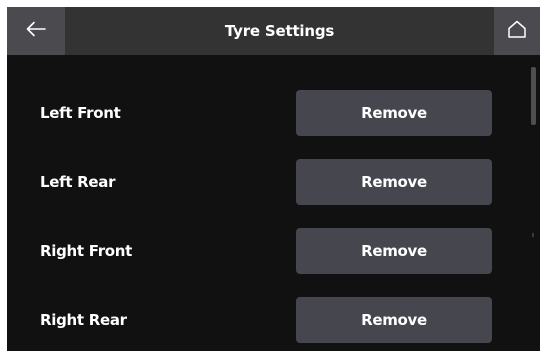 The width and height of the screenshot is (547, 358). What do you see at coordinates (394, 320) in the screenshot?
I see `remove-button-right-rear: Remove` at bounding box center [394, 320].